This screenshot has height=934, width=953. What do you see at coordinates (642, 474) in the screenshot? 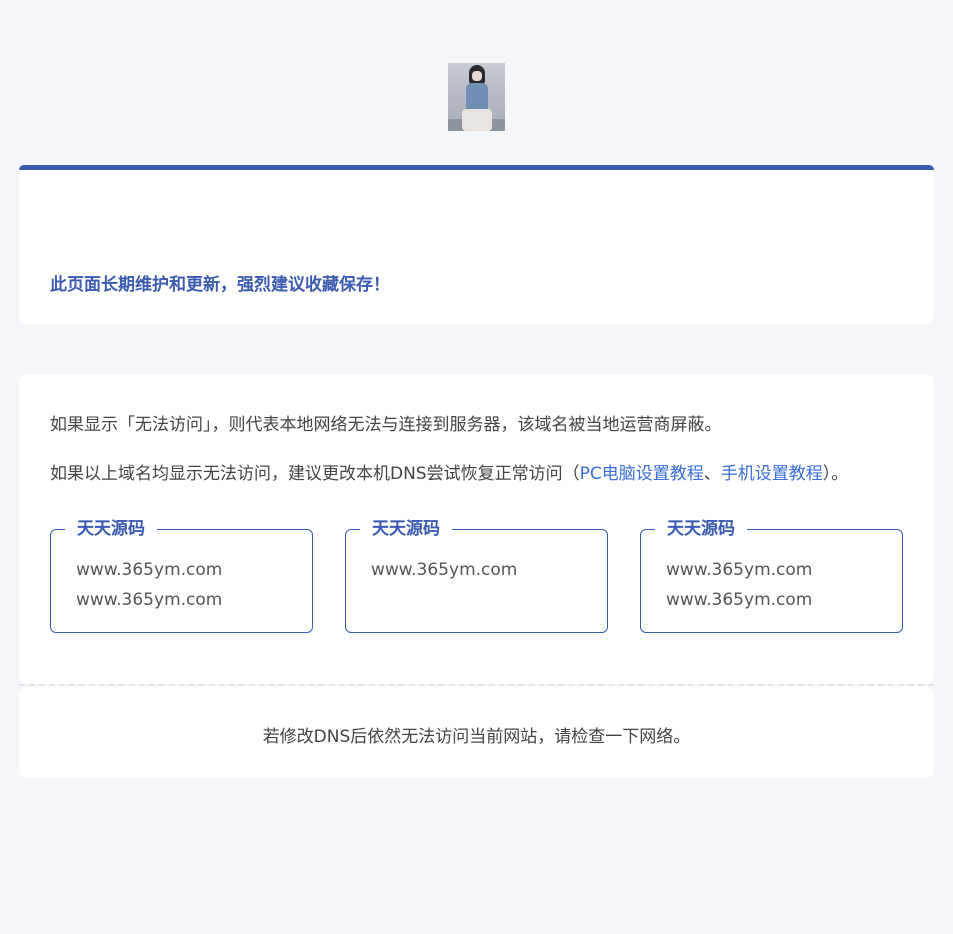
I see `pc-setup-link: PC电脑设置教程` at bounding box center [642, 474].